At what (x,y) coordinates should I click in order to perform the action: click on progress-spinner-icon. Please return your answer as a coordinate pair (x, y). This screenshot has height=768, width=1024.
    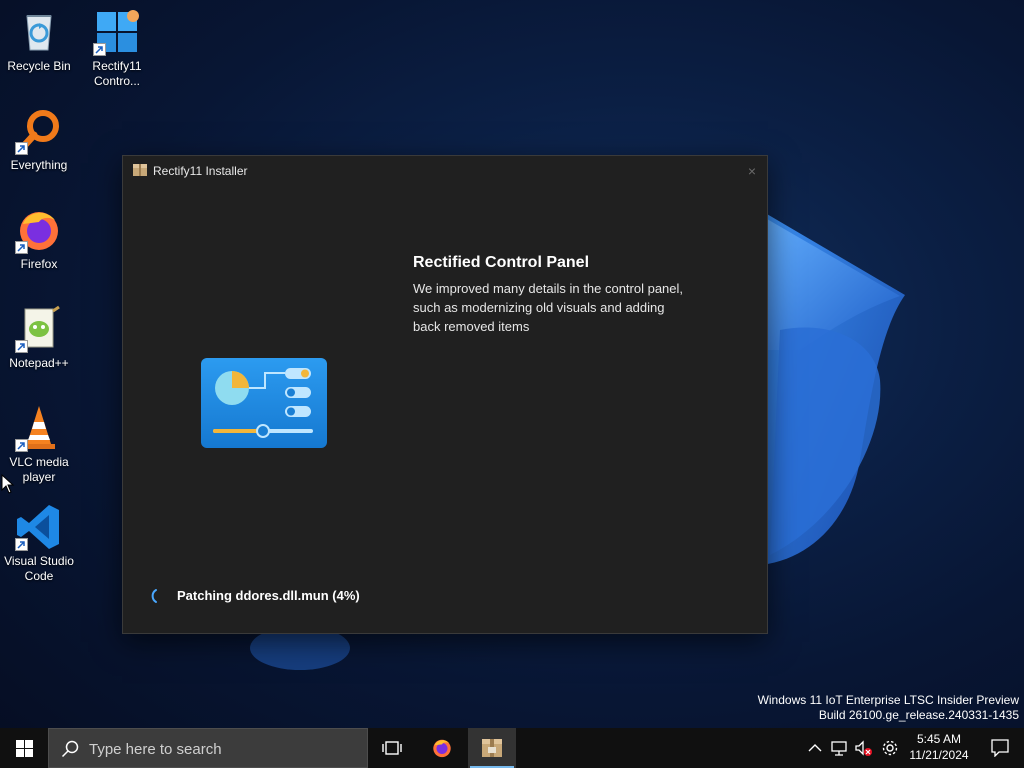
    Looking at the image, I should click on (154, 596).